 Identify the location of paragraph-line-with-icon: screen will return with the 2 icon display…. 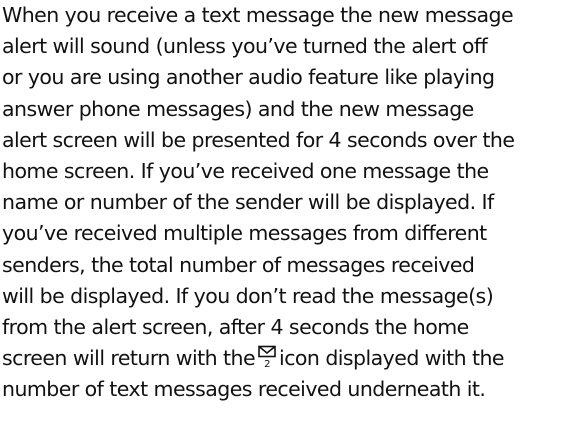
(281, 358).